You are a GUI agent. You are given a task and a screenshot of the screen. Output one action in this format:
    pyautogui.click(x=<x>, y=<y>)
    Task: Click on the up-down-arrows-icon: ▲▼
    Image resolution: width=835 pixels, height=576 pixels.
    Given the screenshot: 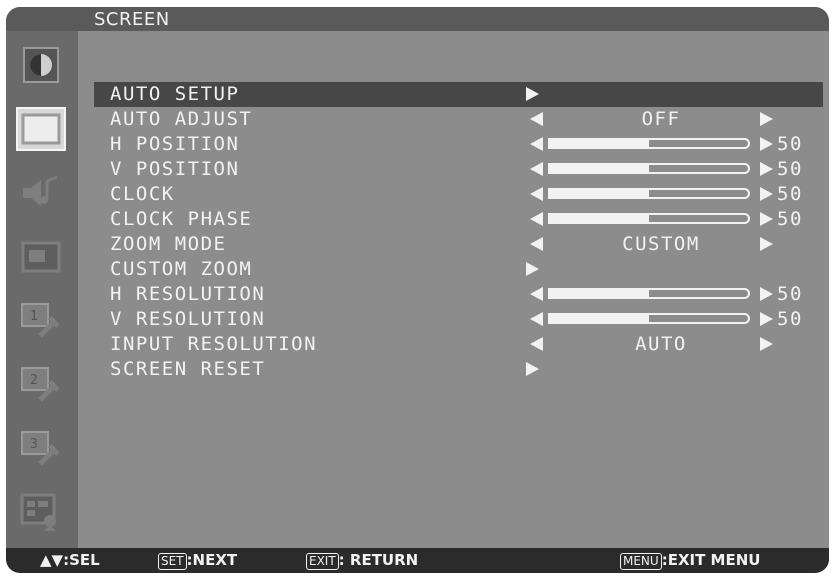 What is the action you would take?
    pyautogui.click(x=52, y=560)
    